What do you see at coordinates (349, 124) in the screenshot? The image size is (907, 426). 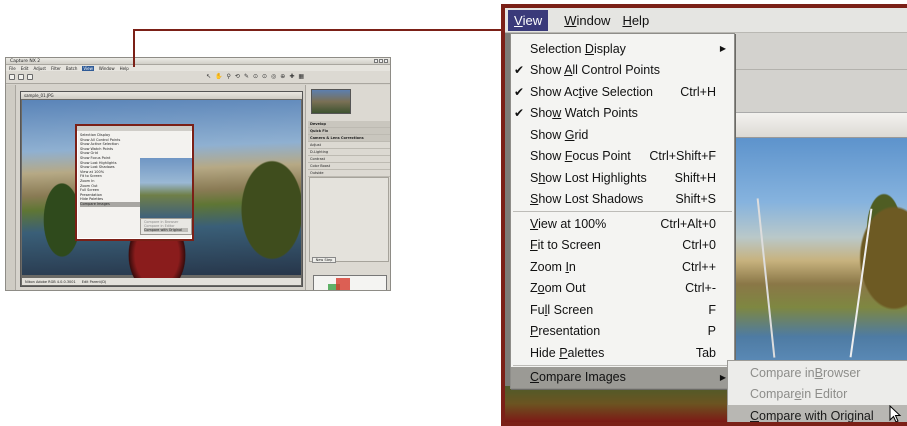 I see `palette-row: Develop` at bounding box center [349, 124].